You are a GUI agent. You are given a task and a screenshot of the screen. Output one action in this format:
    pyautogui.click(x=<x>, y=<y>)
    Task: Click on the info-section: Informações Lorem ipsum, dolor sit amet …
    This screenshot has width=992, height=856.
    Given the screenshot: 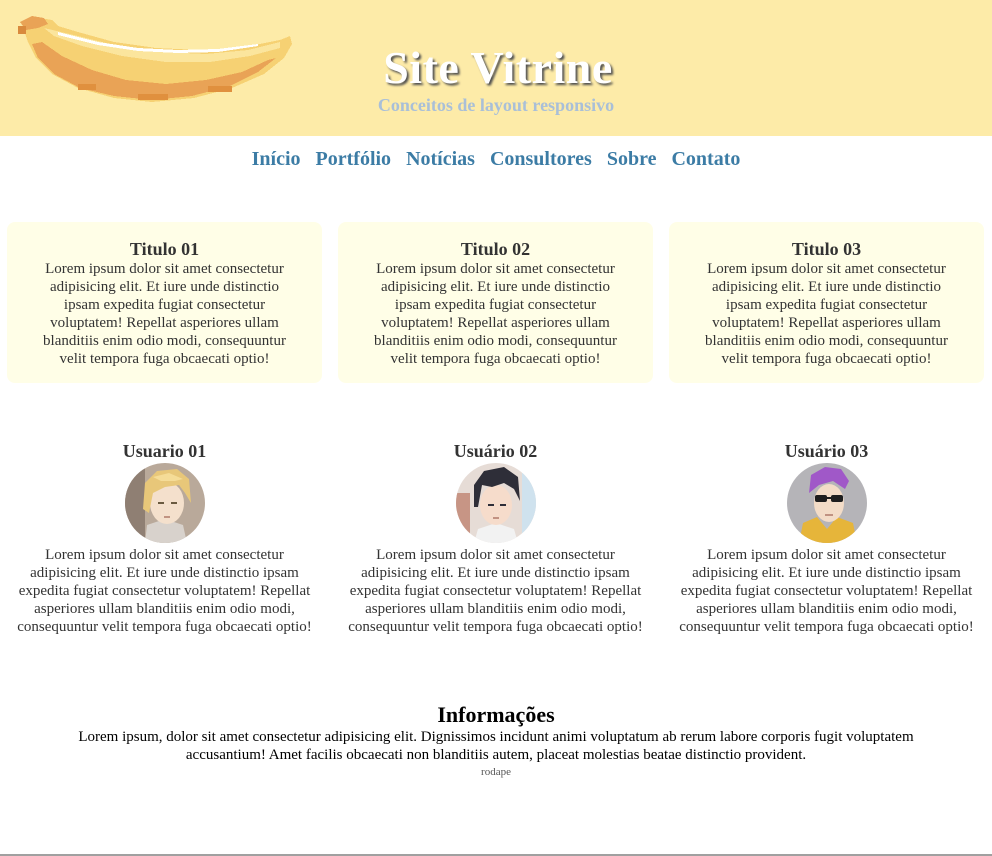 What is the action you would take?
    pyautogui.click(x=496, y=740)
    